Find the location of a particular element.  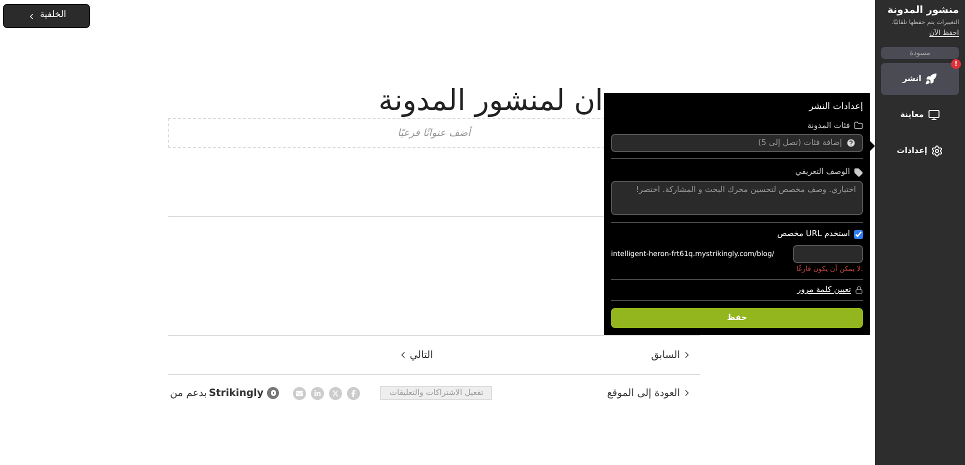

url-slug-field is located at coordinates (828, 254).